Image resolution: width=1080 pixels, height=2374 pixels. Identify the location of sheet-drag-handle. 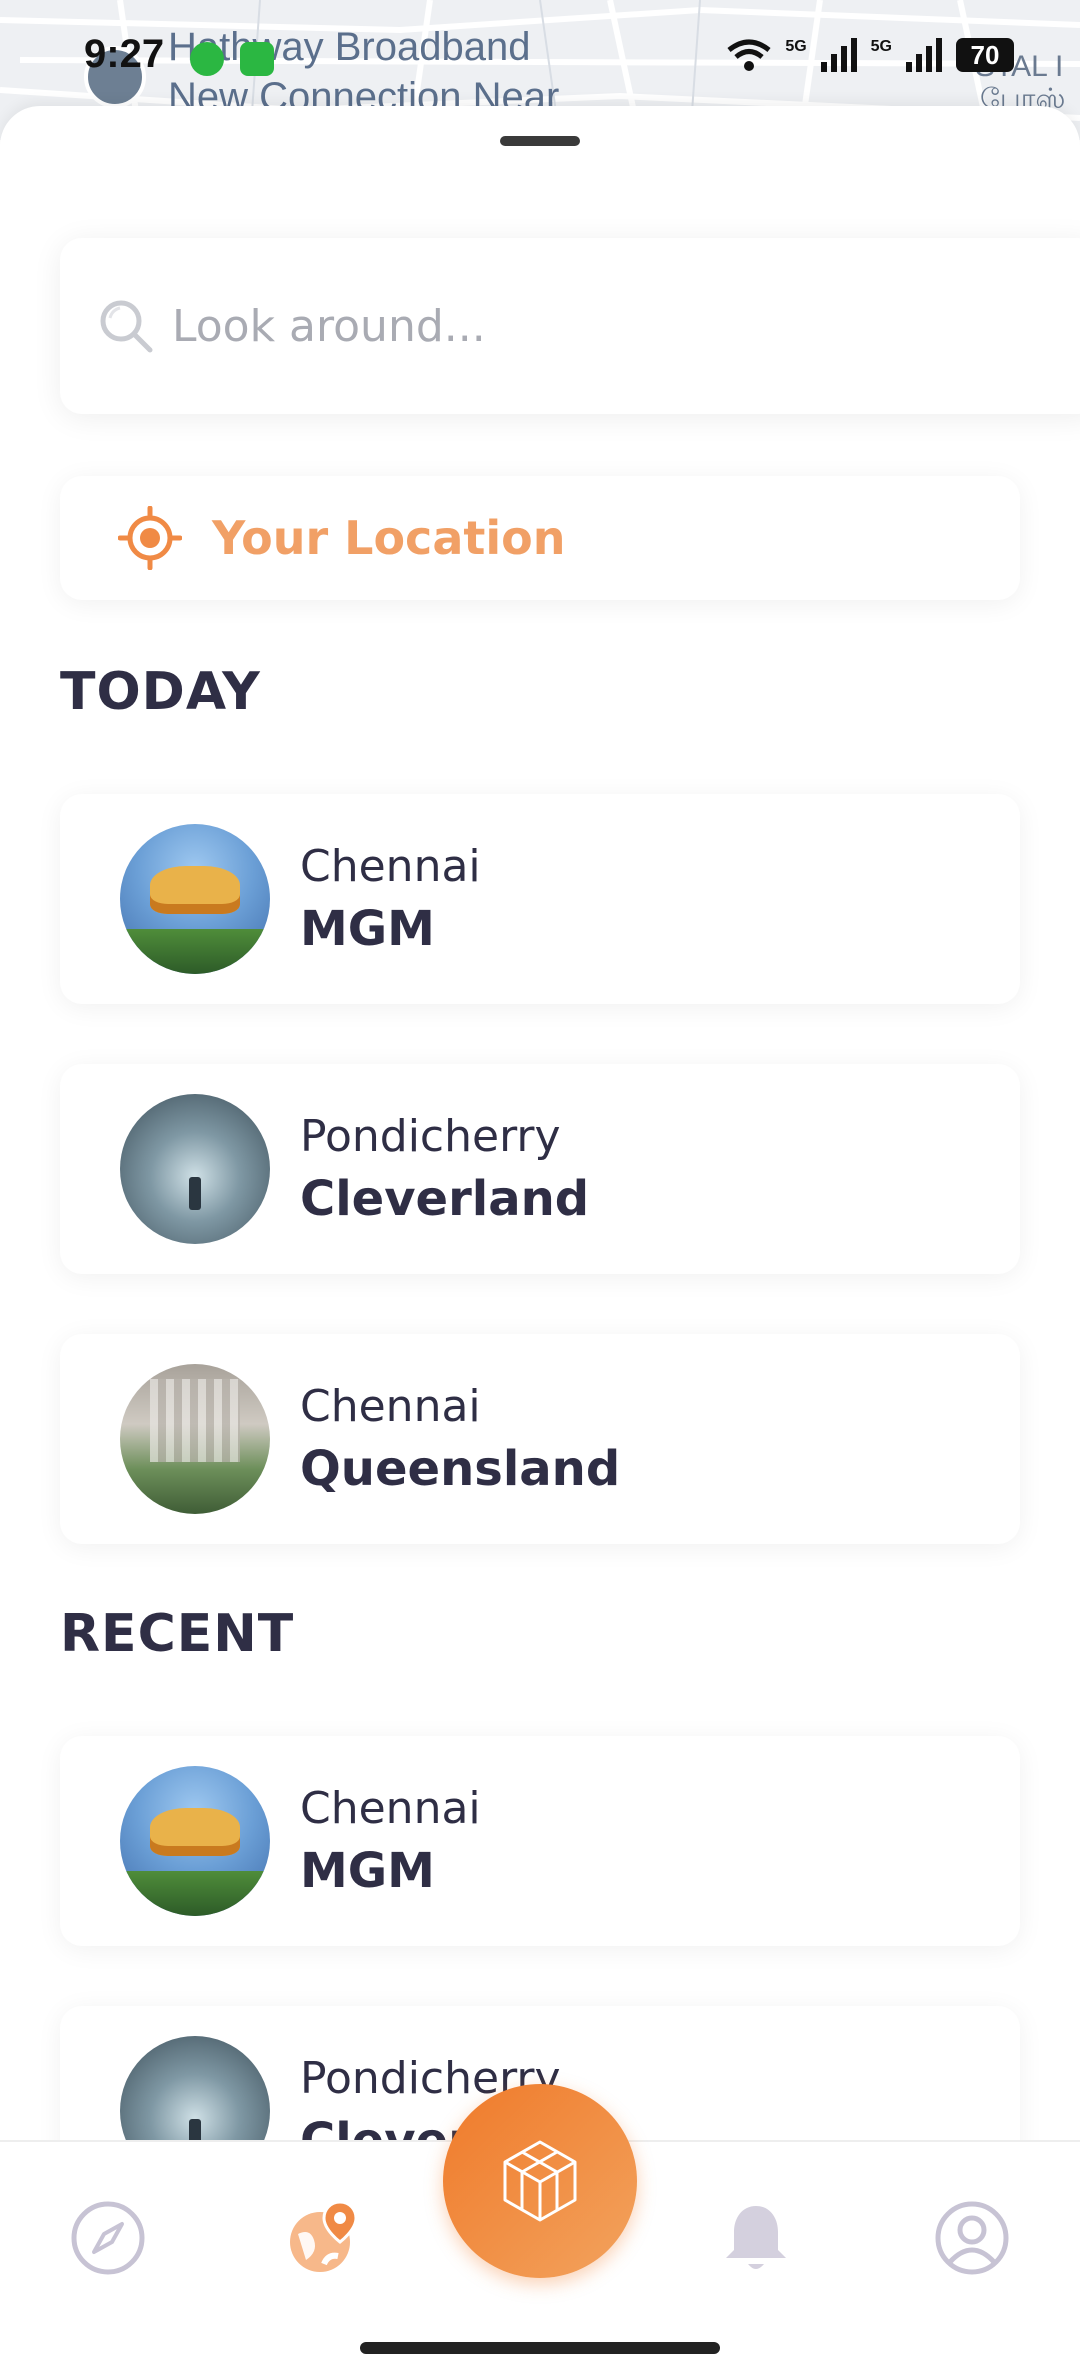
(540, 141).